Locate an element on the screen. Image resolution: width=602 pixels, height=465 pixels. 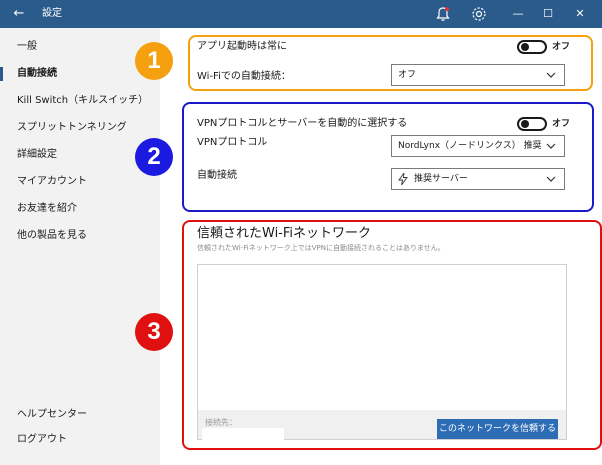
sidebar-item-help-center: ヘルプセンター is located at coordinates (80, 415).